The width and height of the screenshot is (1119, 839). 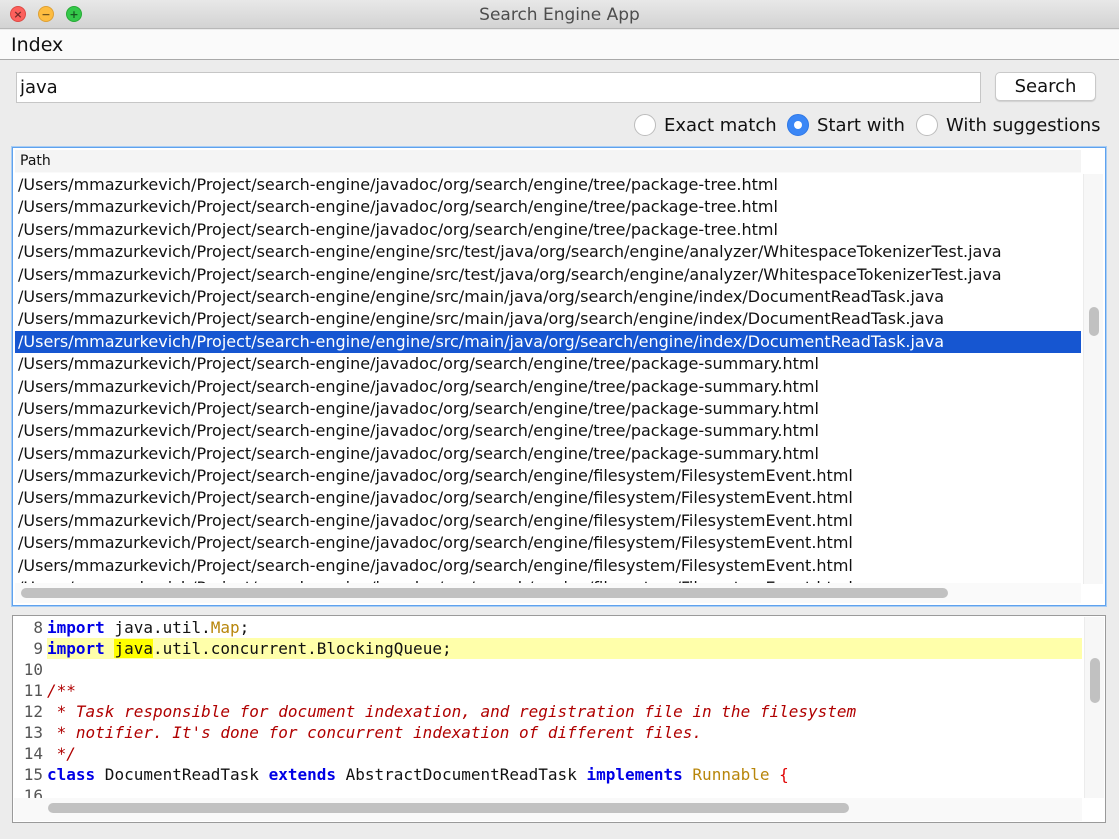 What do you see at coordinates (461, 774) in the screenshot?
I see `code-token: AbstractDocumentReadTask` at bounding box center [461, 774].